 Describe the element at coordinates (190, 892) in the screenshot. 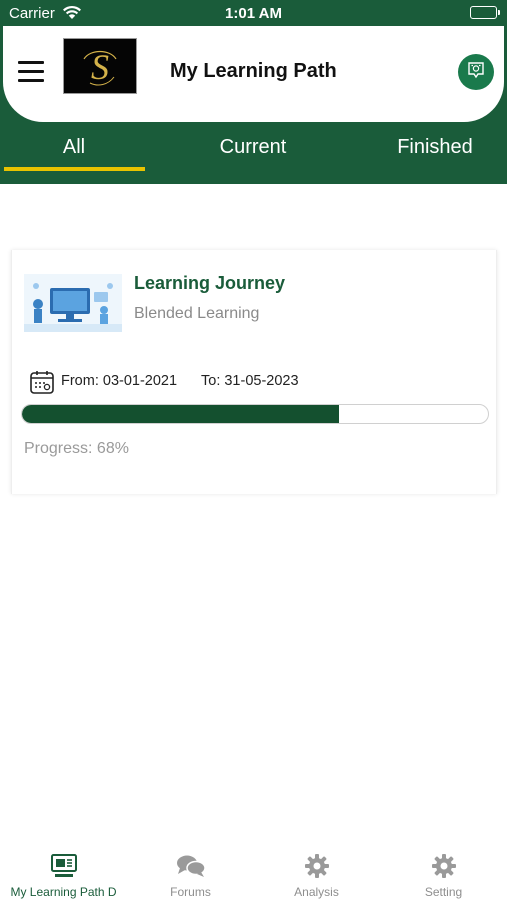

I see `nav-label: Forums` at that location.